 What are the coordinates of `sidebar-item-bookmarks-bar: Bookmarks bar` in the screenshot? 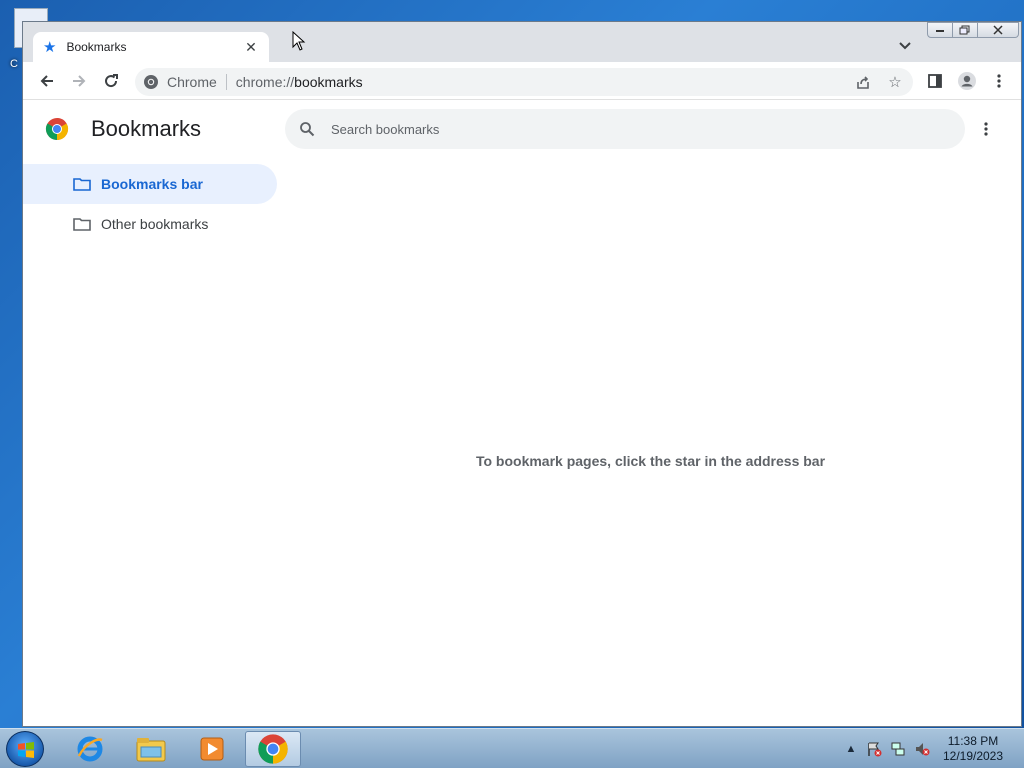 It's located at (150, 184).